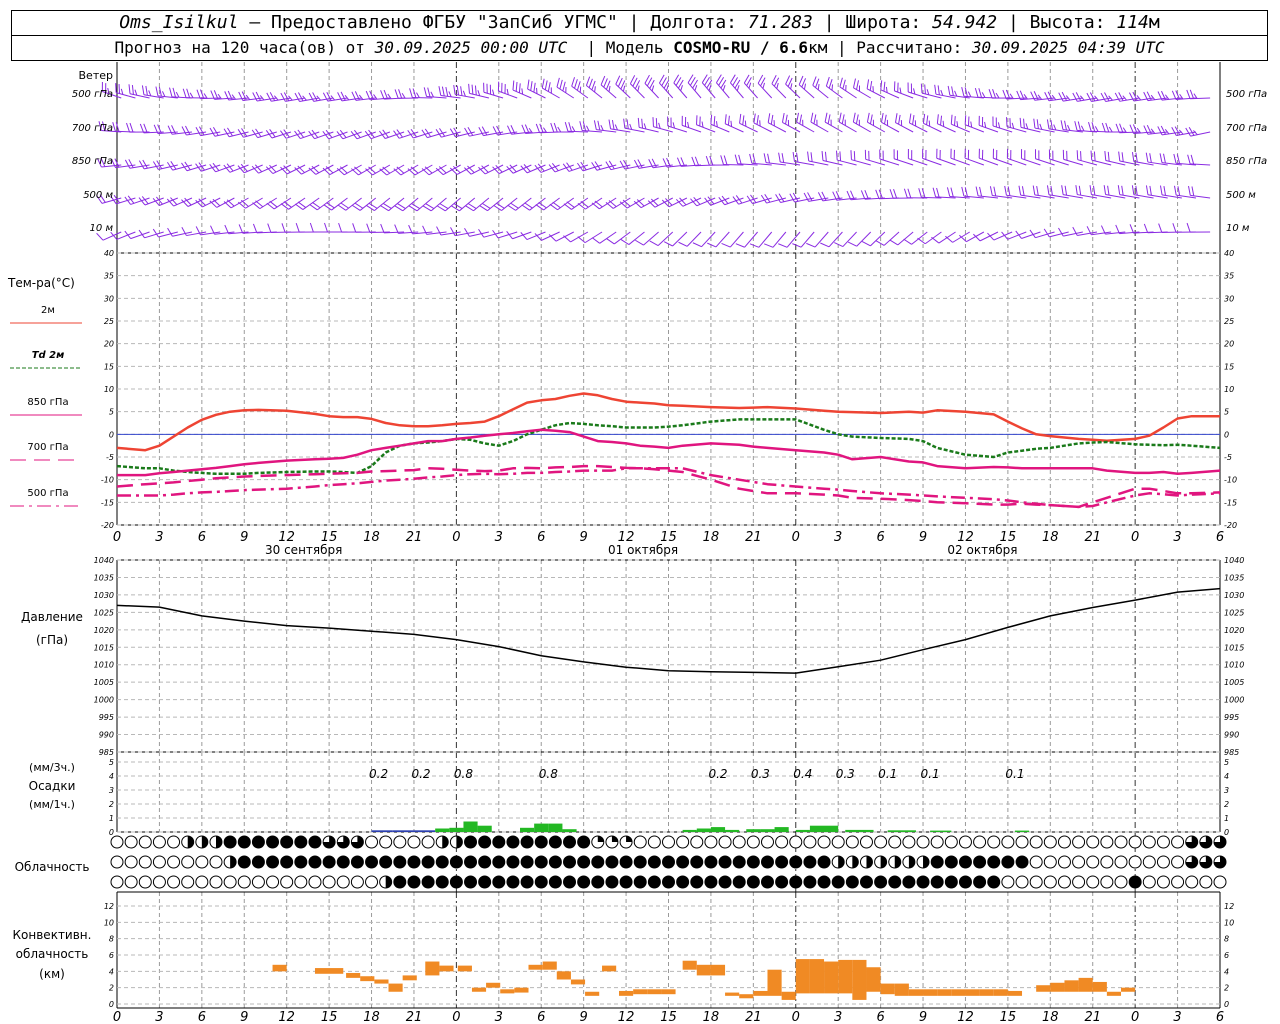 This screenshot has height=1024, width=1280. I want to click on x-tick-temp: 18, so click(711, 537).